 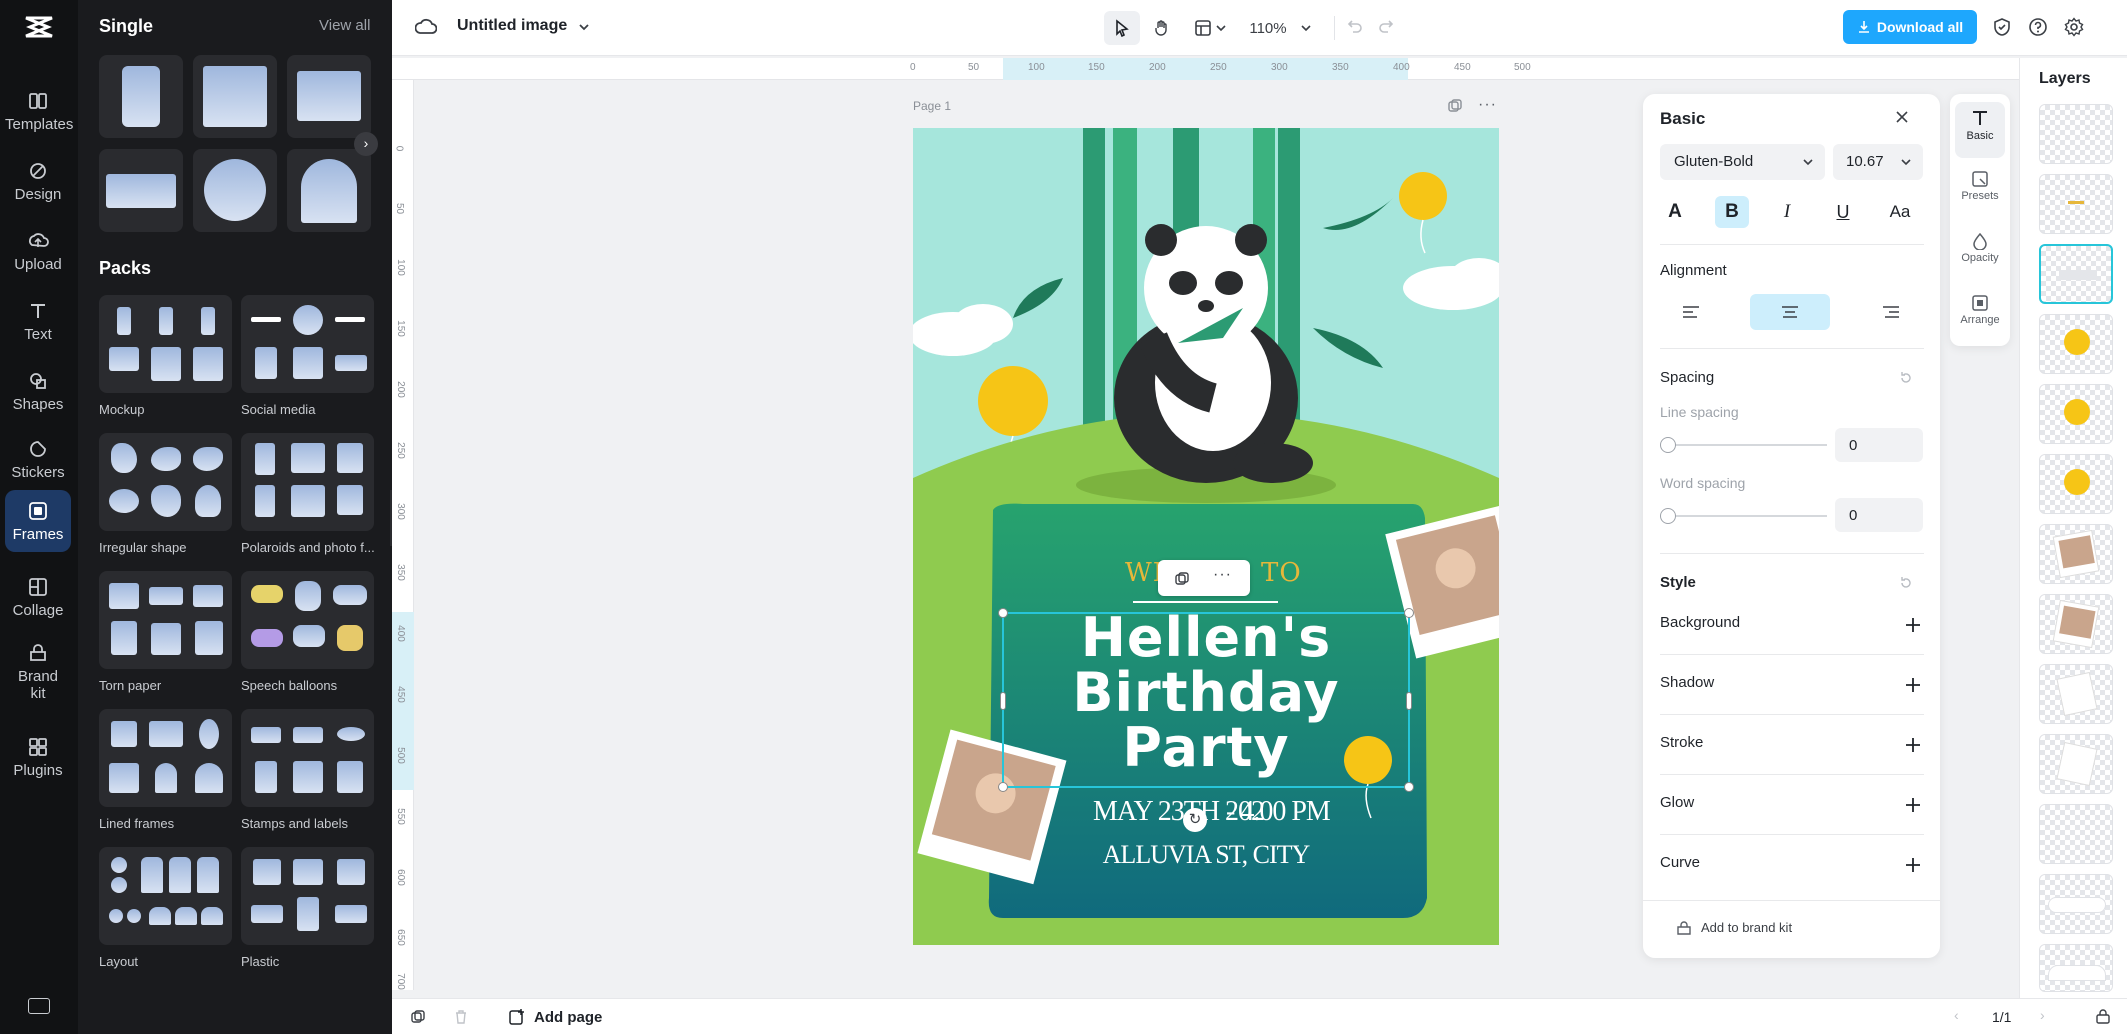 What do you see at coordinates (1210, 28) in the screenshot?
I see `layout-button` at bounding box center [1210, 28].